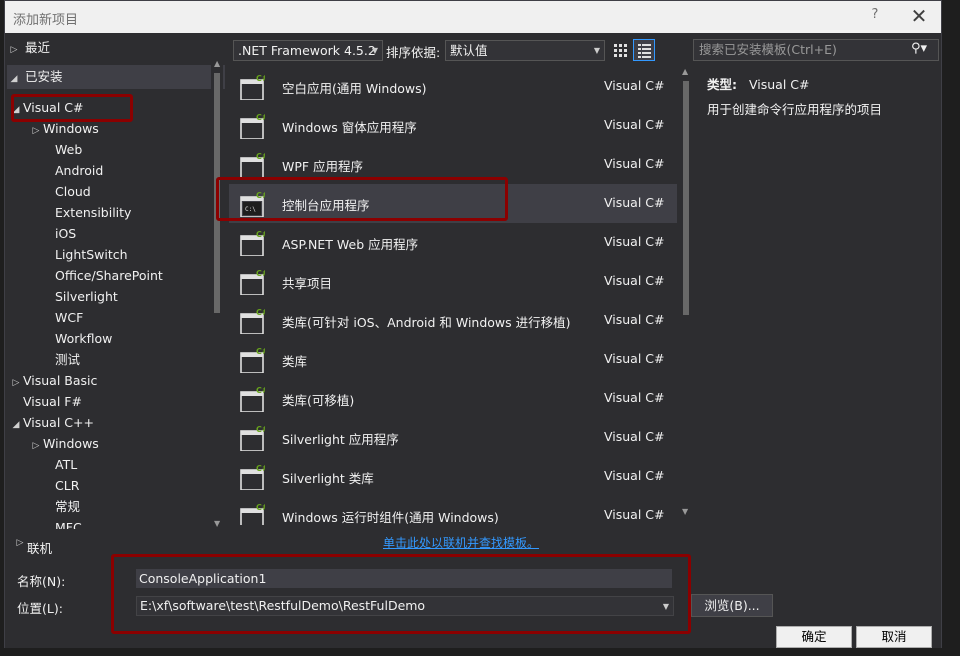  What do you see at coordinates (453, 398) in the screenshot?
I see `template-row: C# 类库(可移植) Visual C#` at bounding box center [453, 398].